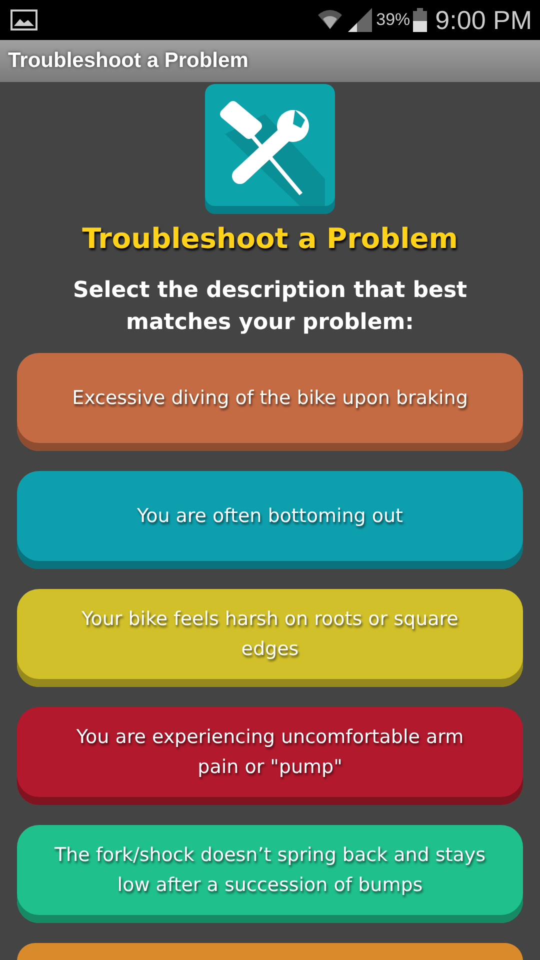 The height and width of the screenshot is (960, 540). What do you see at coordinates (360, 20) in the screenshot?
I see `signal-icon` at bounding box center [360, 20].